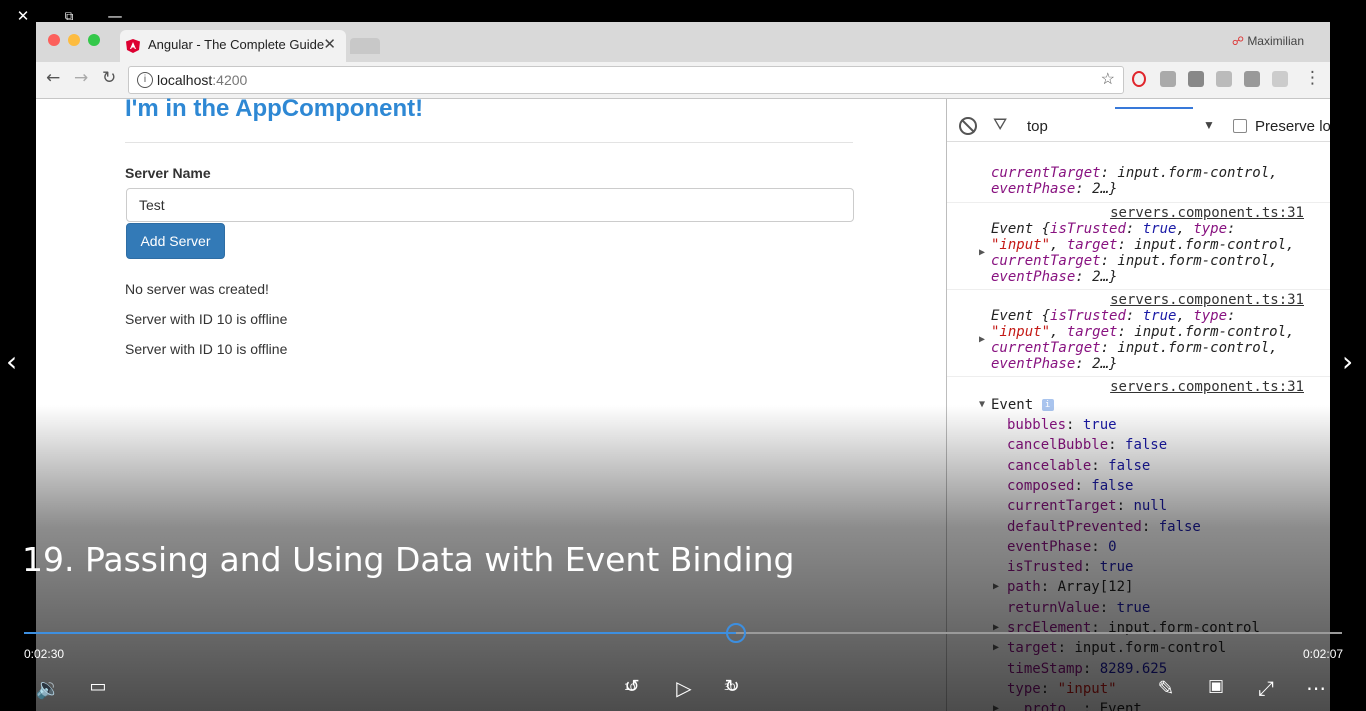 Image resolution: width=1366 pixels, height=711 pixels. I want to click on add-server-button: Add Server, so click(175, 241).